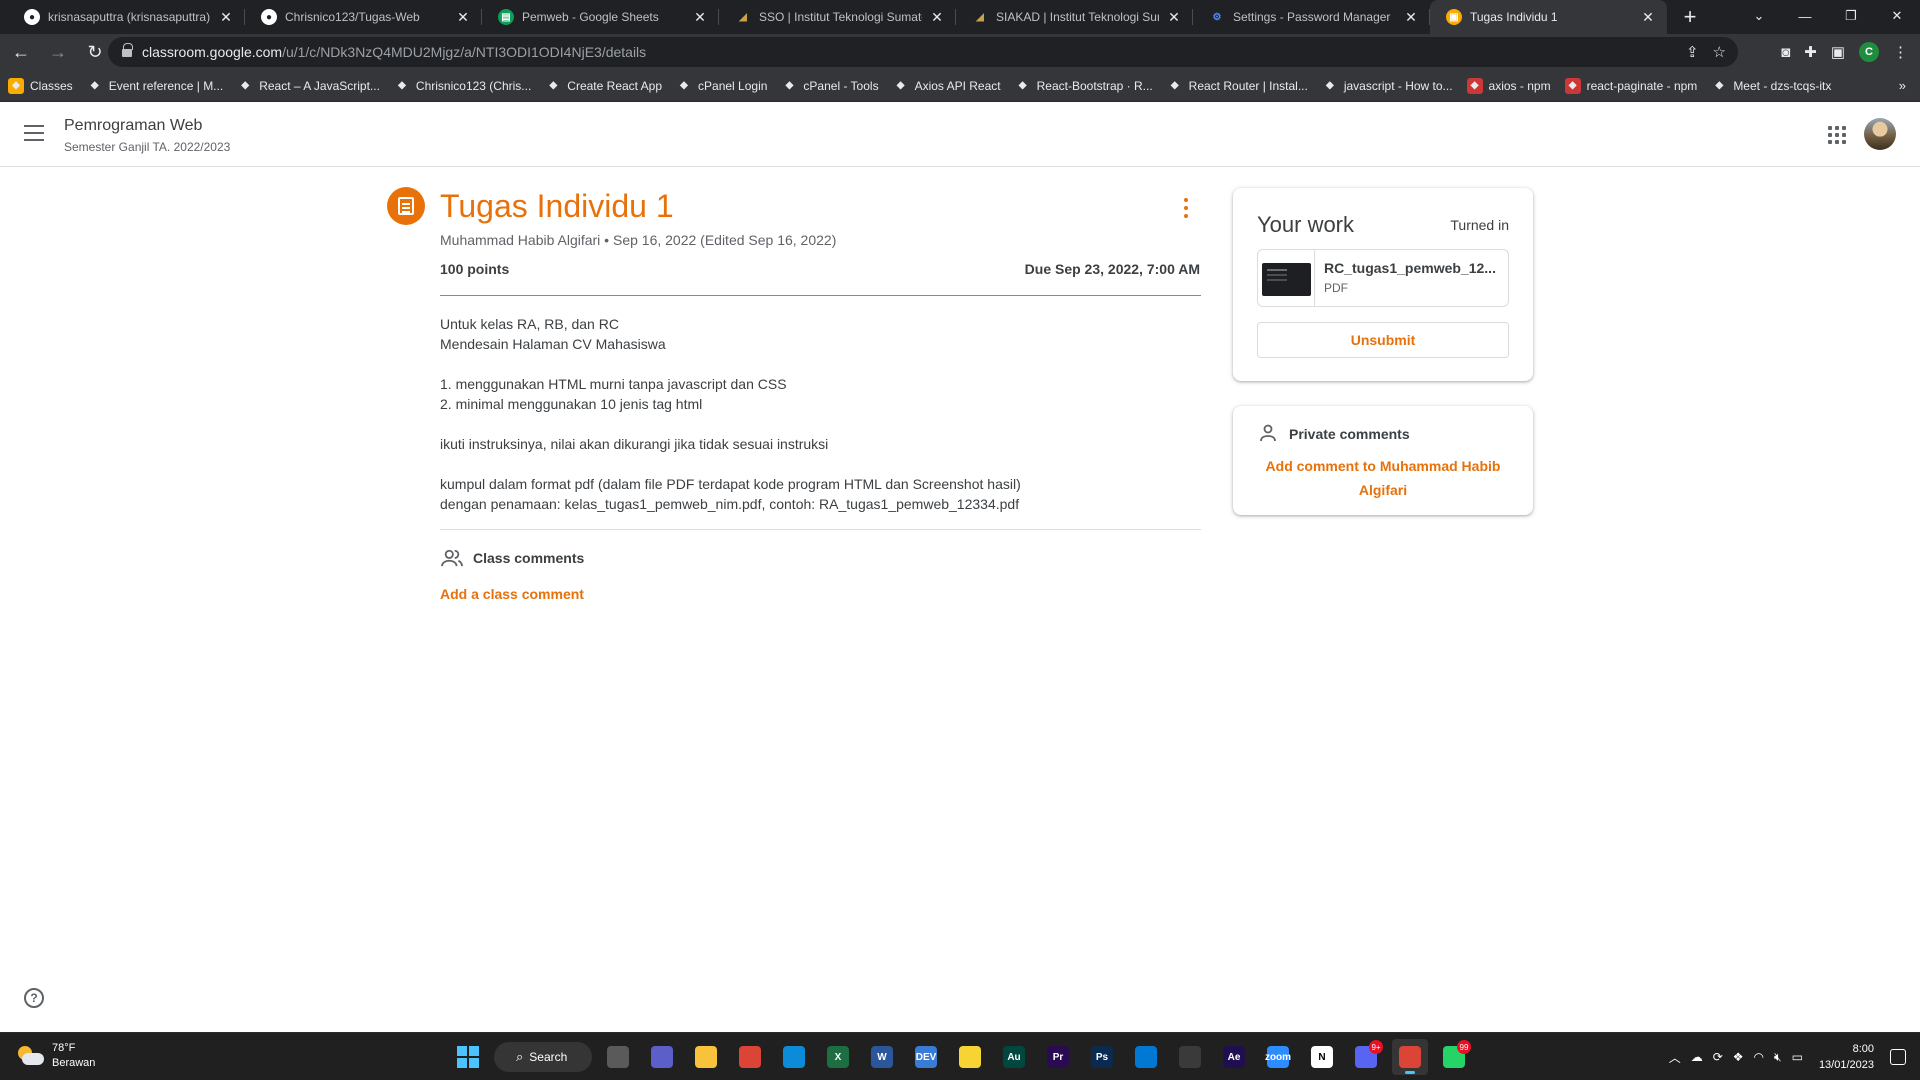  I want to click on vscode-taskbar-button, so click(1146, 1057).